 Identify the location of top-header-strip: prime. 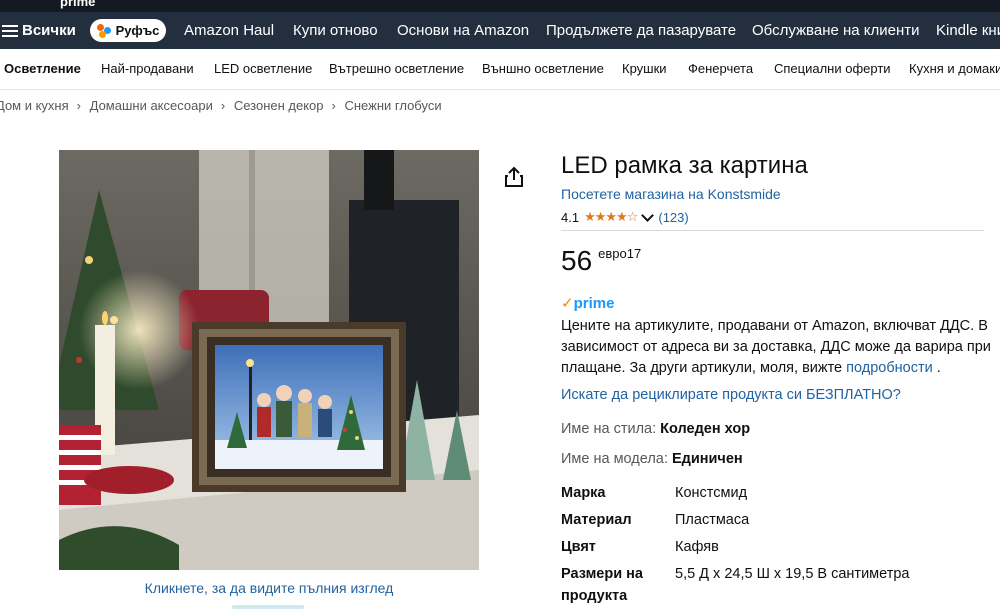
(500, 6).